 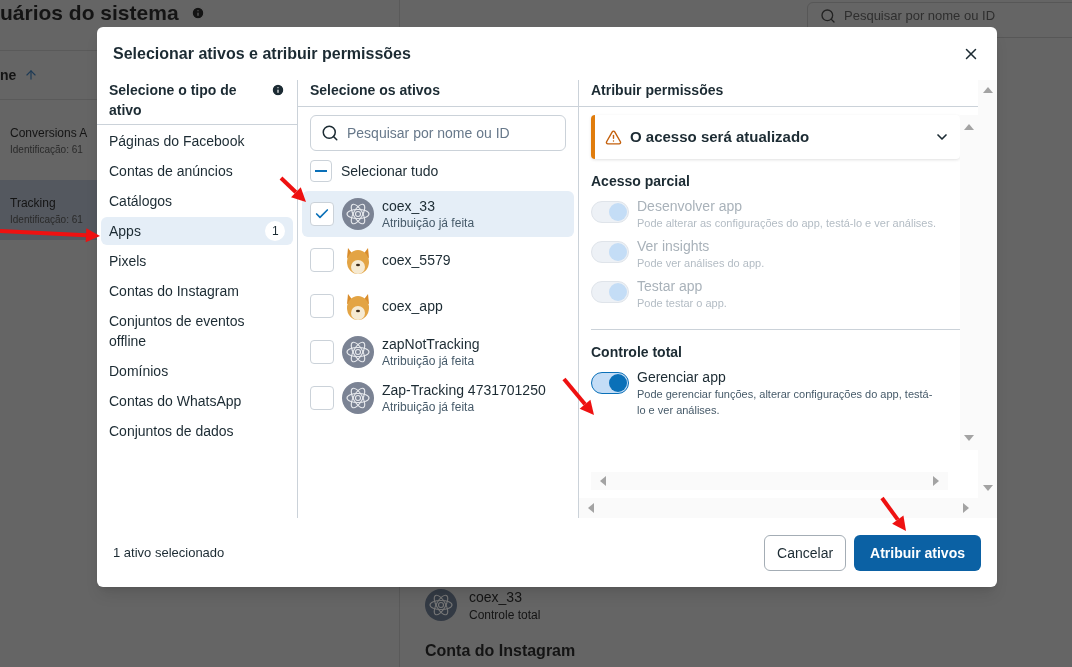 What do you see at coordinates (89, 13) in the screenshot?
I see `page-title: uários do sistema` at bounding box center [89, 13].